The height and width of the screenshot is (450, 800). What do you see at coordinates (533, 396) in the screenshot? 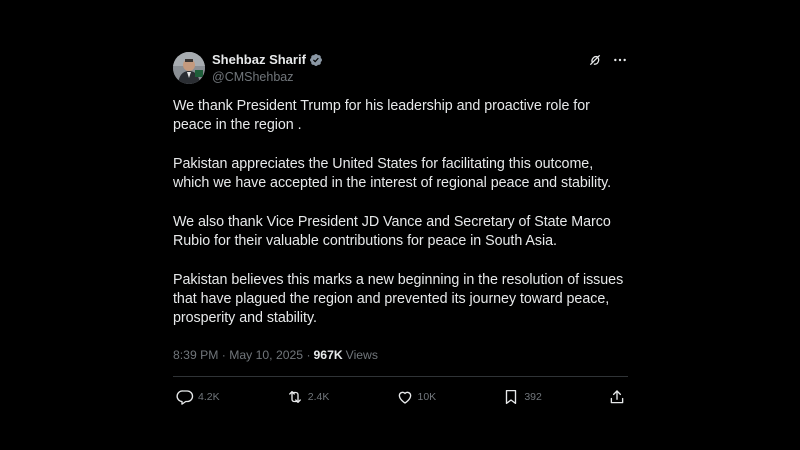
I see `bookmark-count: 392` at bounding box center [533, 396].